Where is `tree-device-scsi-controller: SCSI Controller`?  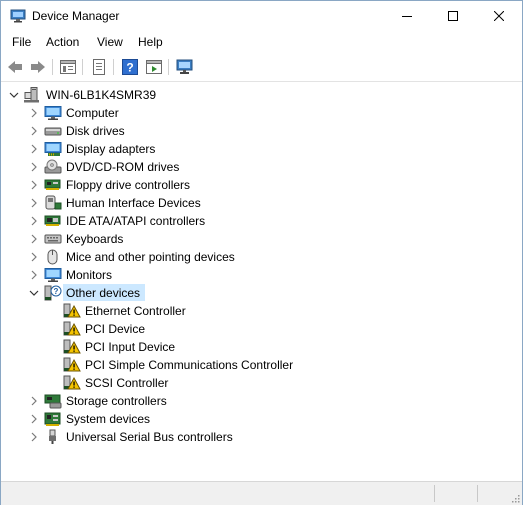
tree-device-scsi-controller: SCSI Controller is located at coordinates (261, 383).